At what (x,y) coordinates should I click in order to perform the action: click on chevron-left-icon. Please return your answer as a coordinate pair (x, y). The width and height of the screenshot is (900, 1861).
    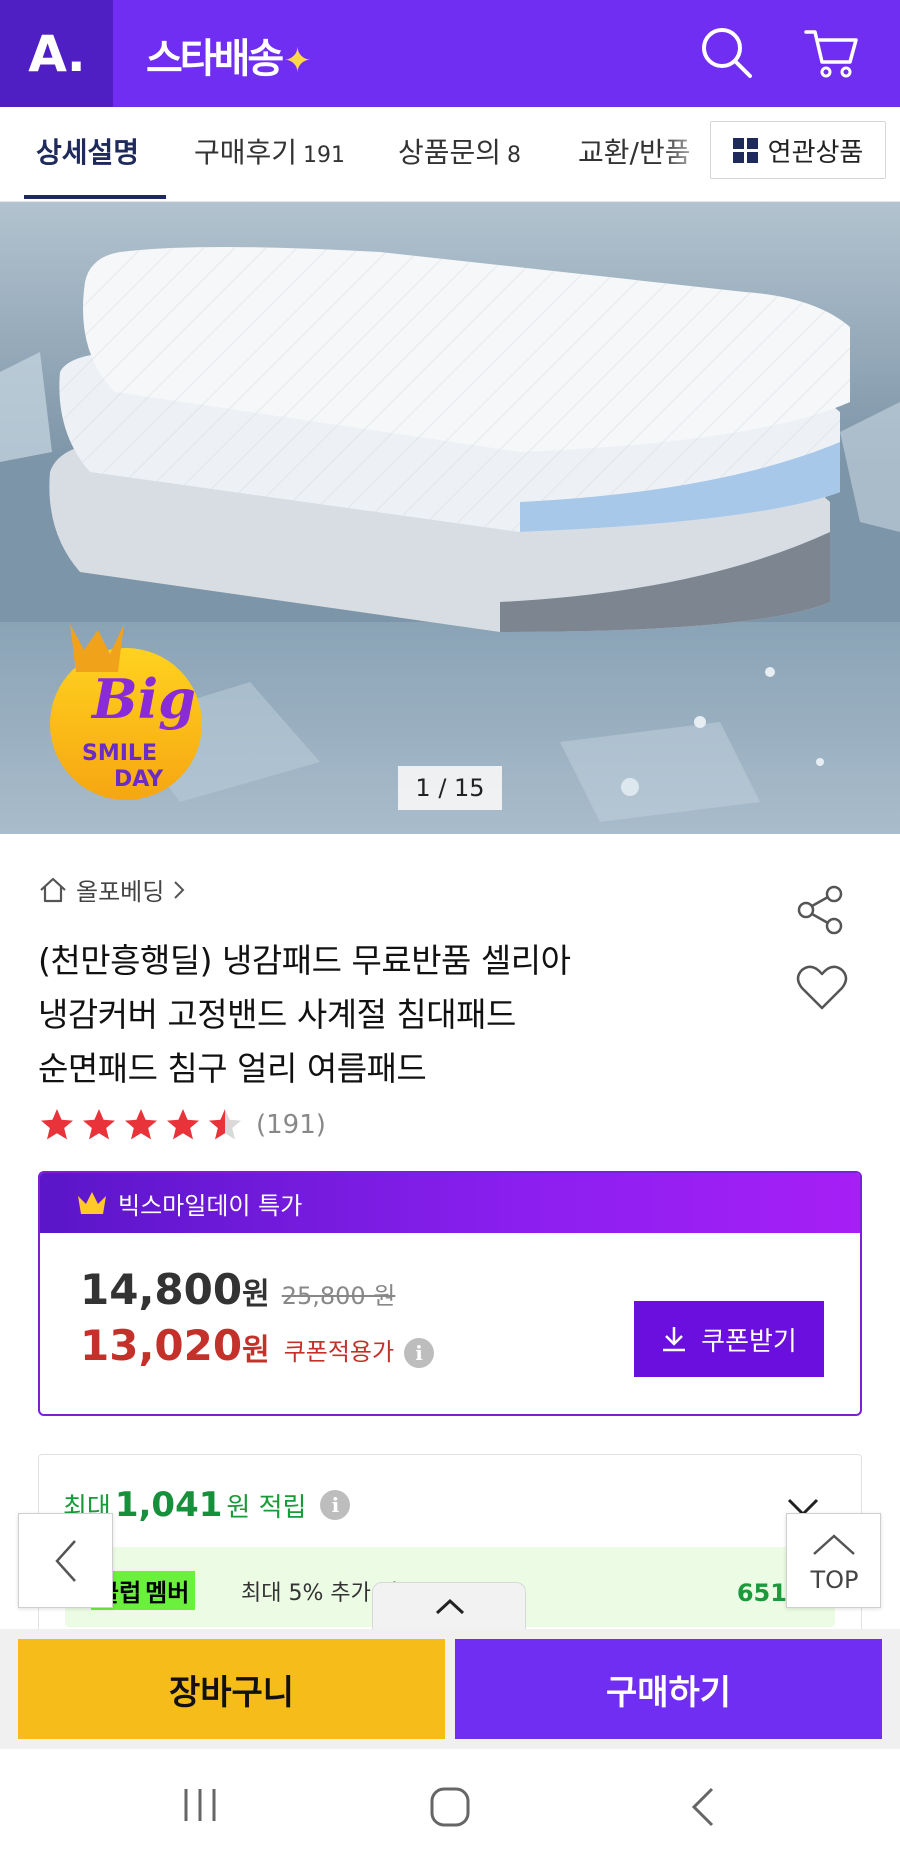
    Looking at the image, I should click on (65, 1561).